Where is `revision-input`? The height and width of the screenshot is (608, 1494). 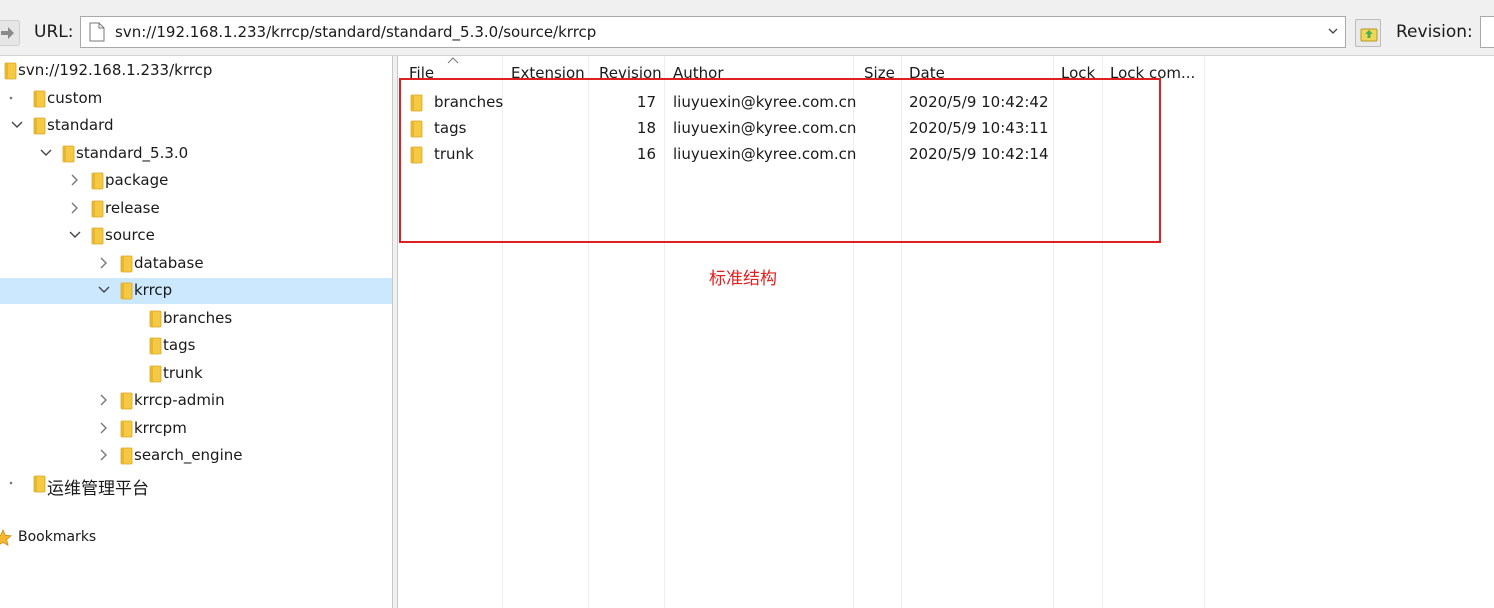 revision-input is located at coordinates (1487, 32).